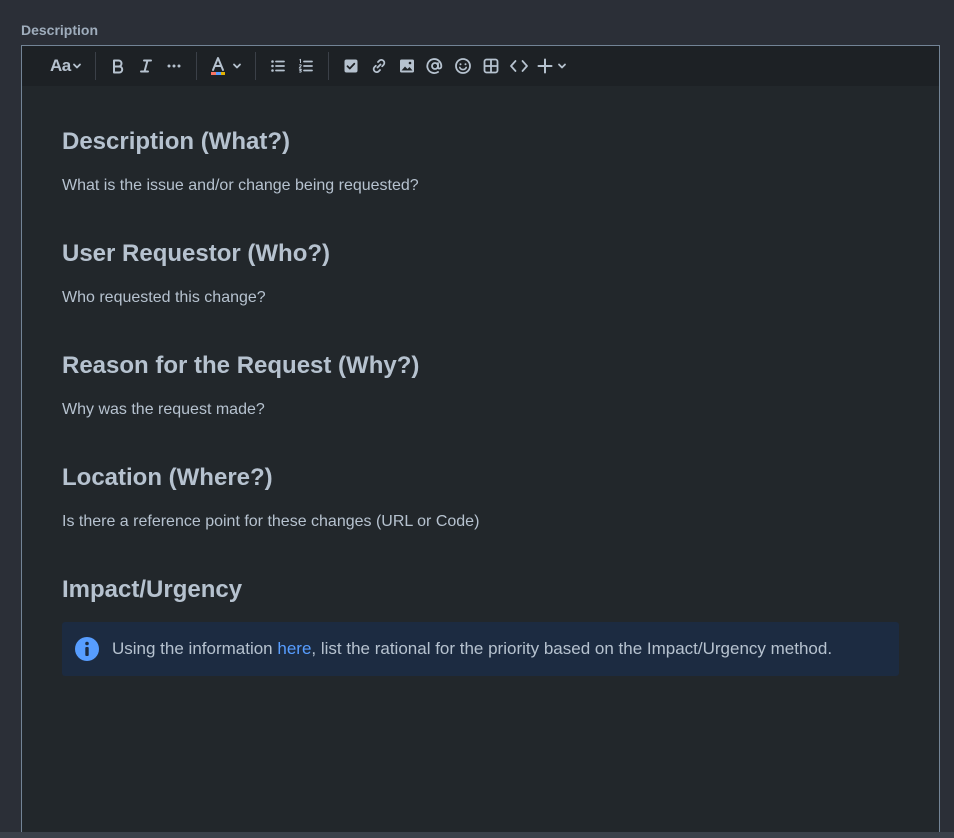 The height and width of the screenshot is (838, 954). I want to click on bullet-list-icon, so click(277, 66).